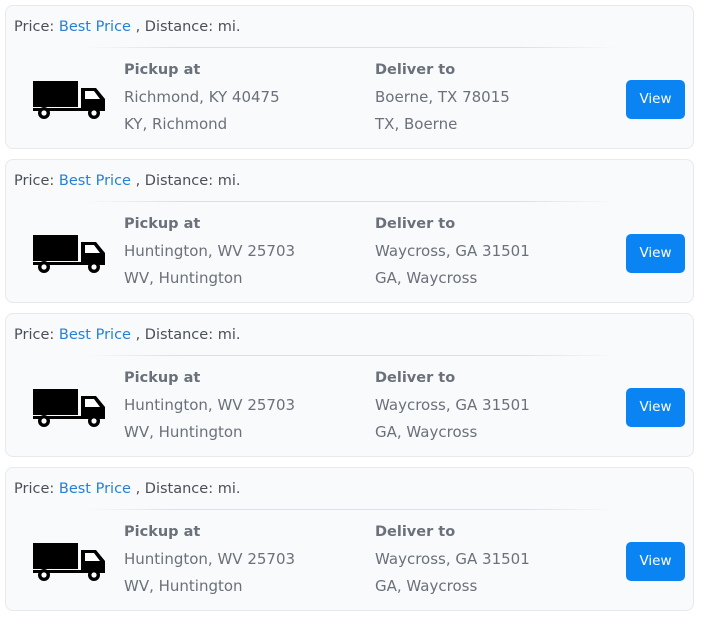 The width and height of the screenshot is (702, 618). I want to click on deliver-region: TX, Boerne, so click(416, 124).